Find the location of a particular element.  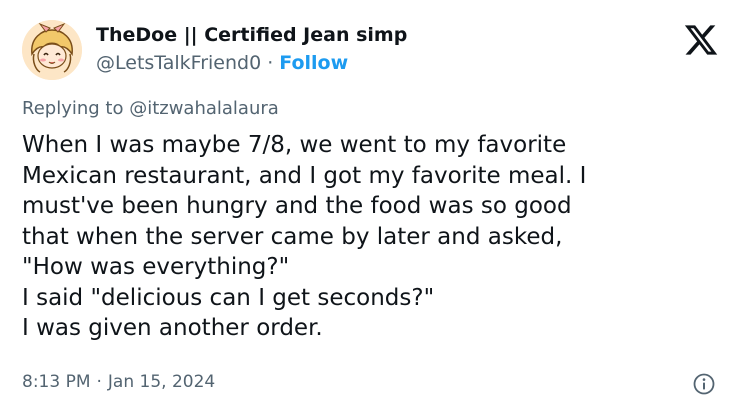

x-logo-icon is located at coordinates (701, 40).